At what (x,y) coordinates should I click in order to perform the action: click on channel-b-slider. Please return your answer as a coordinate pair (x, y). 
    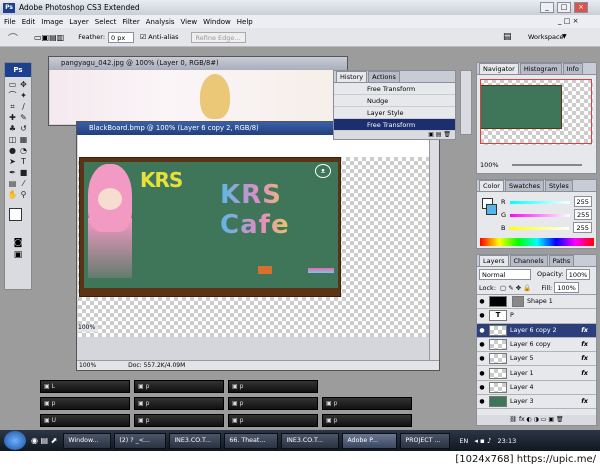
    Looking at the image, I should click on (539, 228).